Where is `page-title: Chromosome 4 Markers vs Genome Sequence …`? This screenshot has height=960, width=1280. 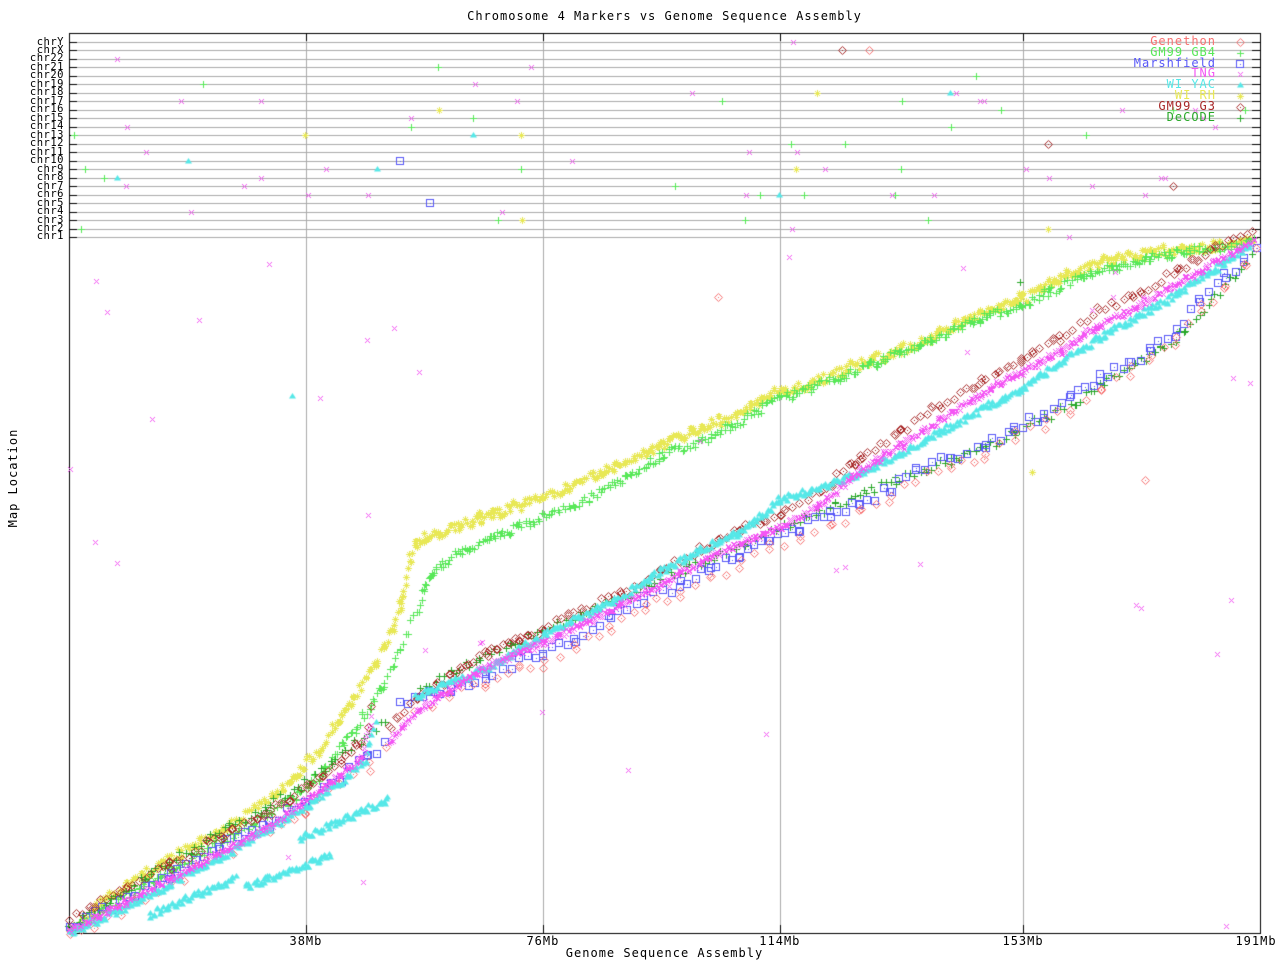 page-title: Chromosome 4 Markers vs Genome Sequence … is located at coordinates (664, 16).